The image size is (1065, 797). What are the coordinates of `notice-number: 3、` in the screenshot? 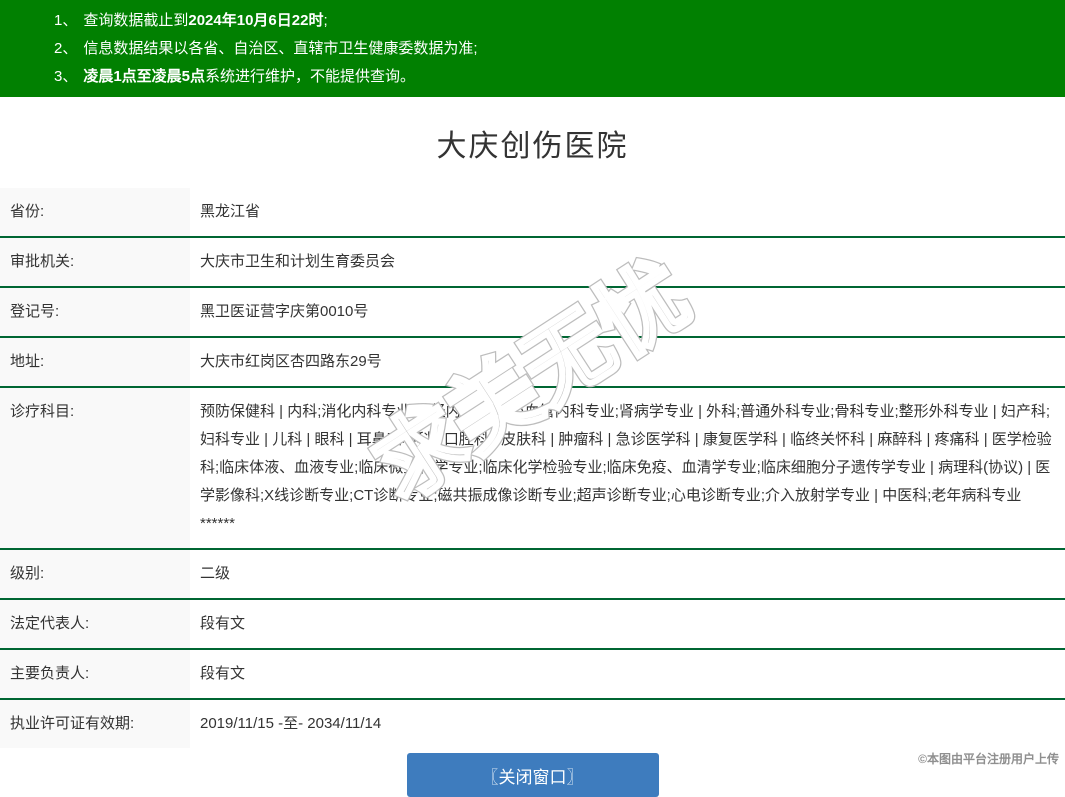 It's located at (66, 76).